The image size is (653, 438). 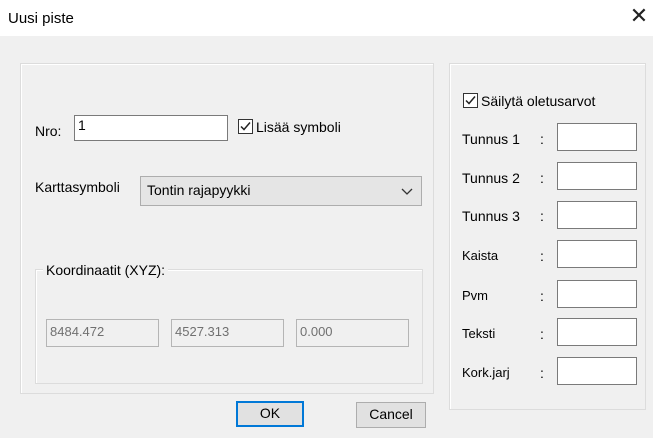 What do you see at coordinates (479, 333) in the screenshot?
I see `field-label-teksti: Teksti` at bounding box center [479, 333].